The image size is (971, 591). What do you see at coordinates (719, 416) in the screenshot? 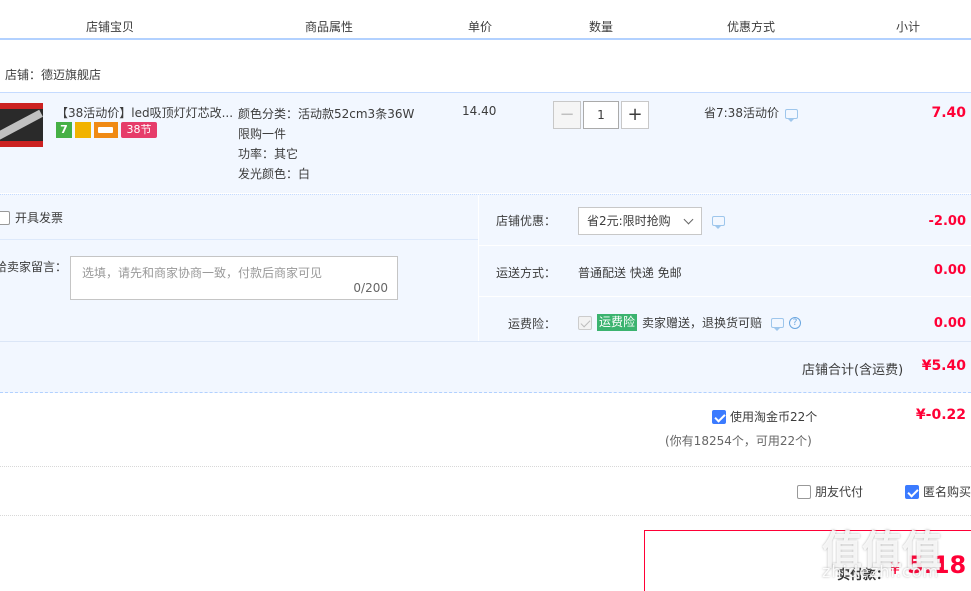
I see `coins-checkbox` at bounding box center [719, 416].